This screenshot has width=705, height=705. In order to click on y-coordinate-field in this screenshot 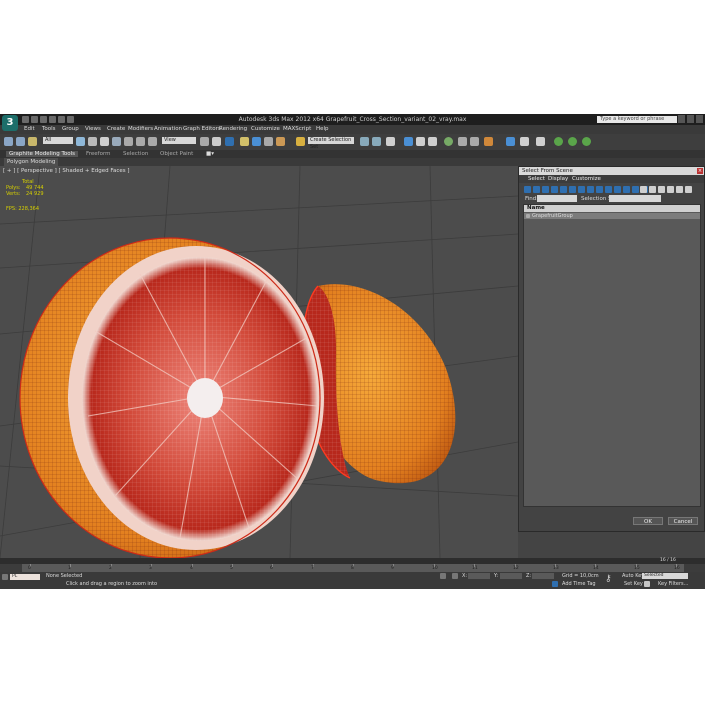, I will do `click(511, 576)`.